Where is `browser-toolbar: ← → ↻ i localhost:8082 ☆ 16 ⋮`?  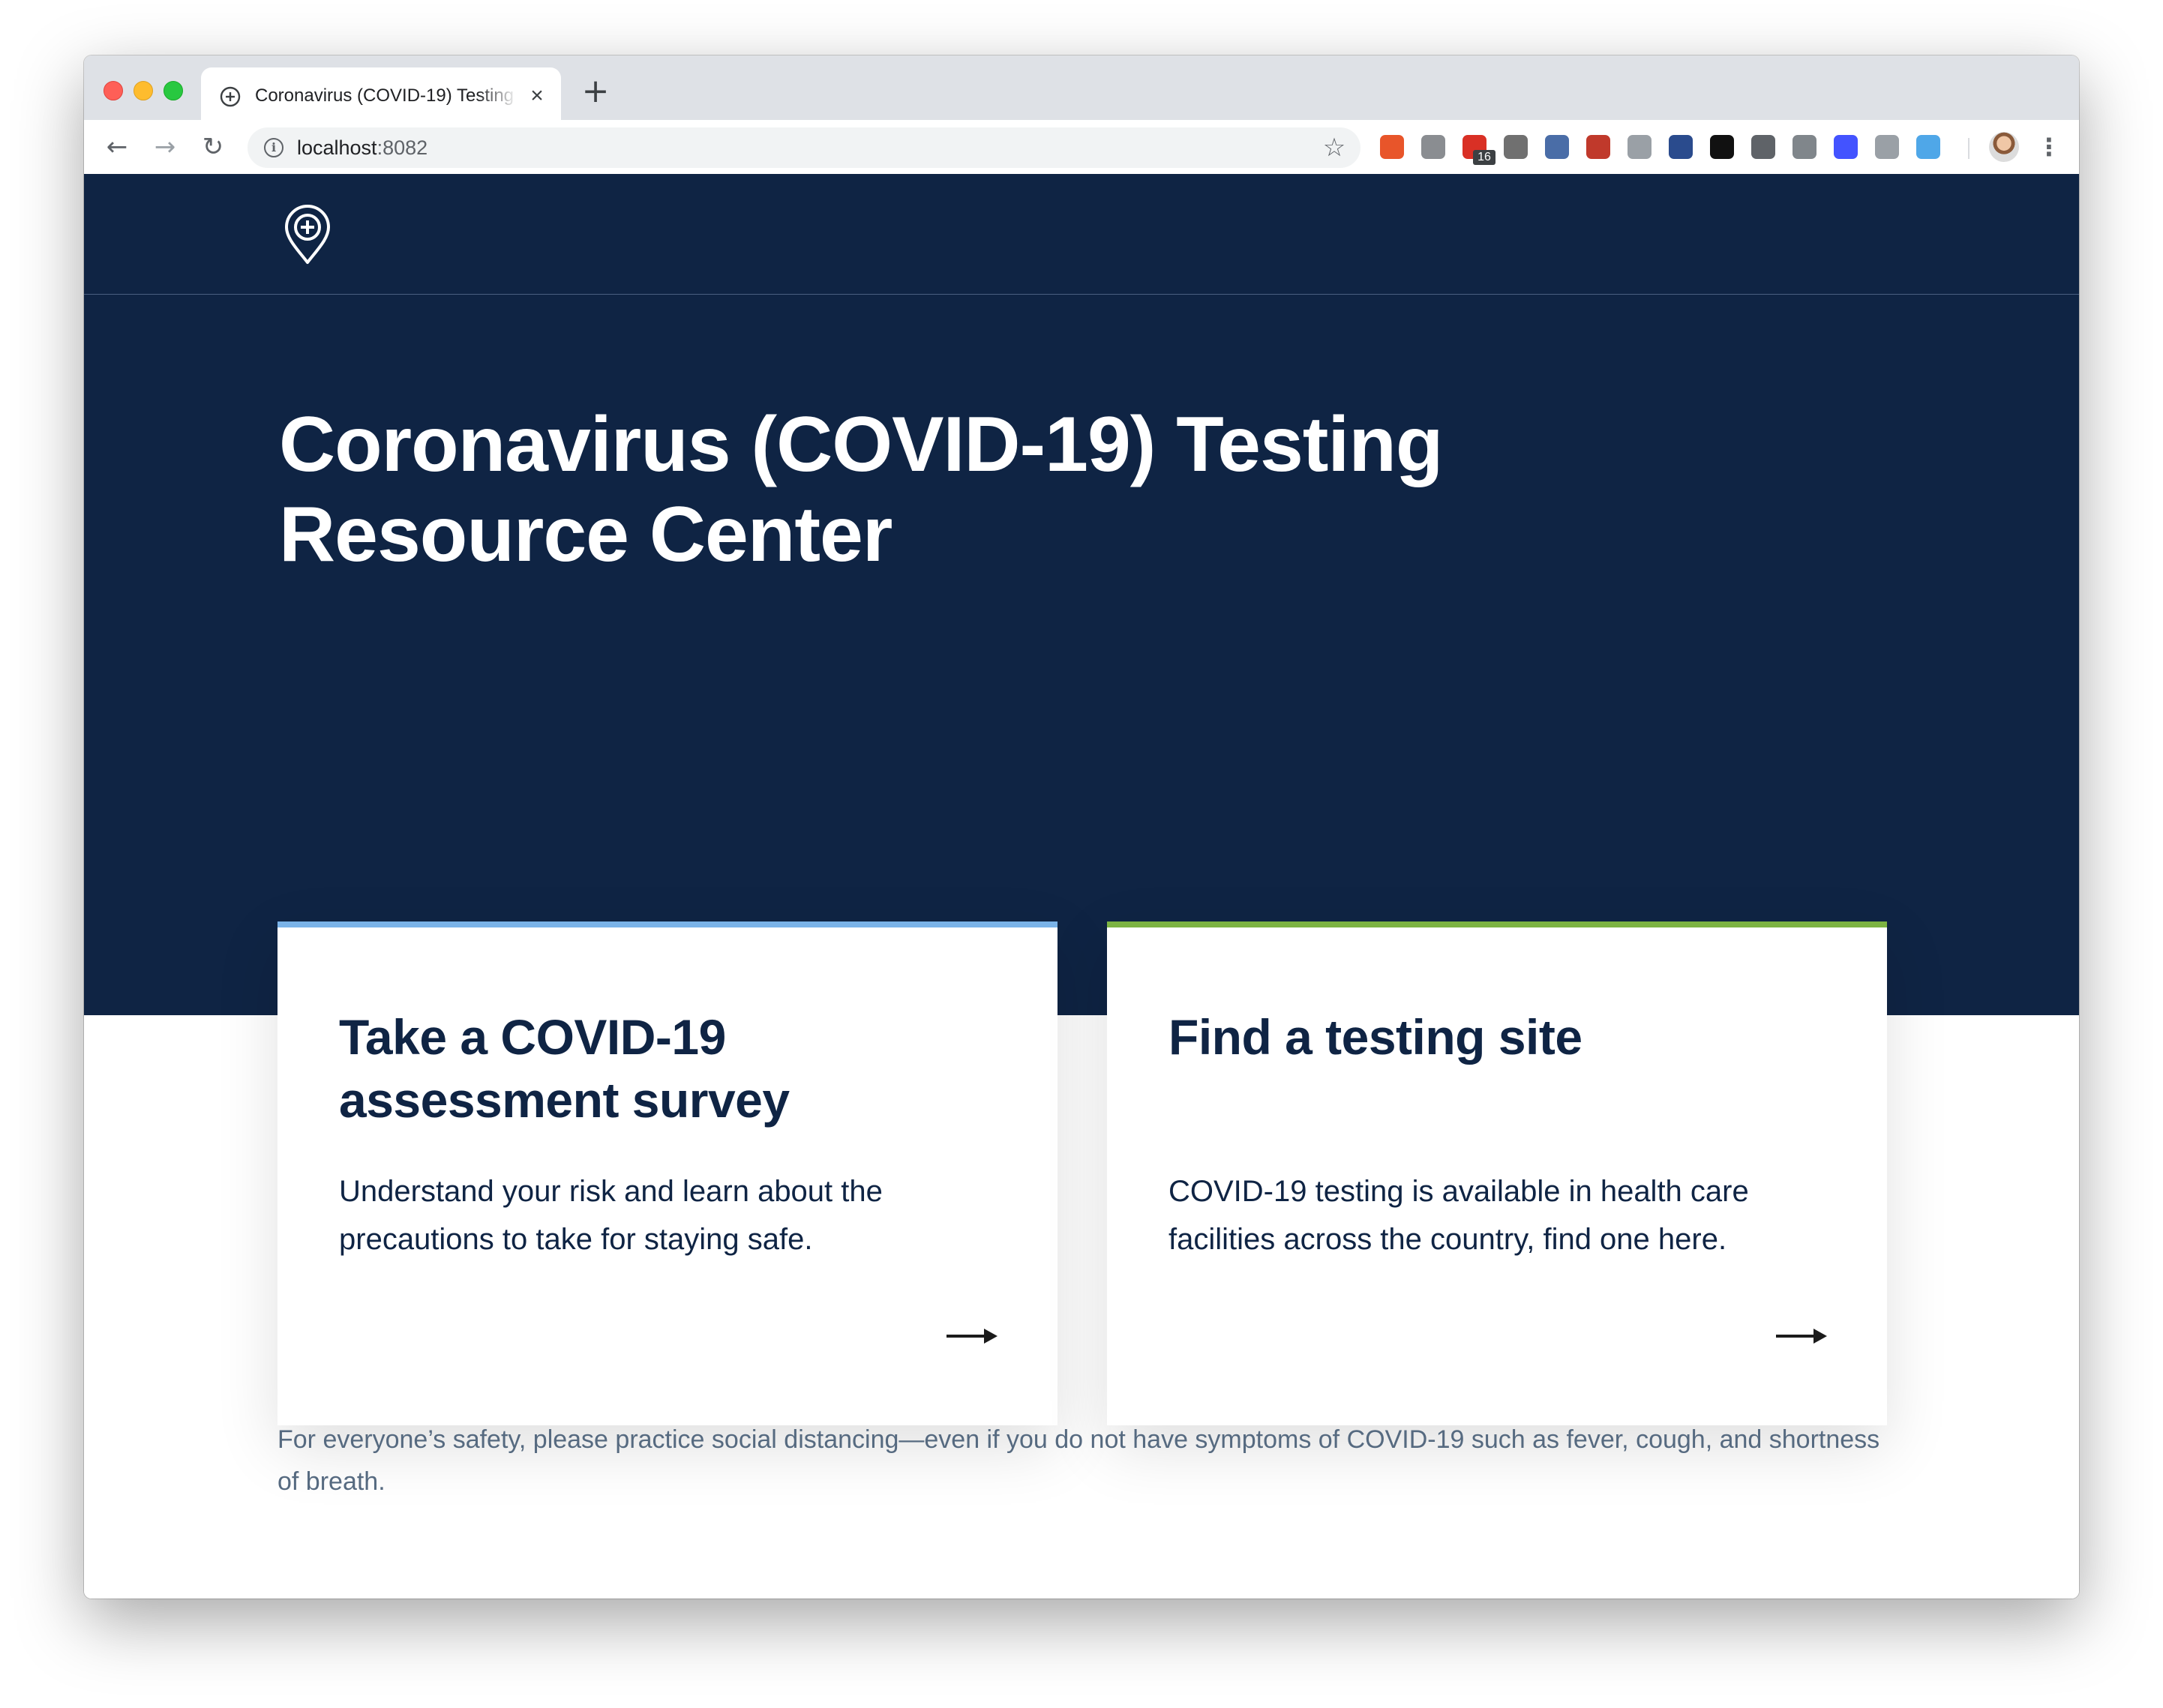 browser-toolbar: ← → ↻ i localhost:8082 ☆ 16 ⋮ is located at coordinates (1081, 147).